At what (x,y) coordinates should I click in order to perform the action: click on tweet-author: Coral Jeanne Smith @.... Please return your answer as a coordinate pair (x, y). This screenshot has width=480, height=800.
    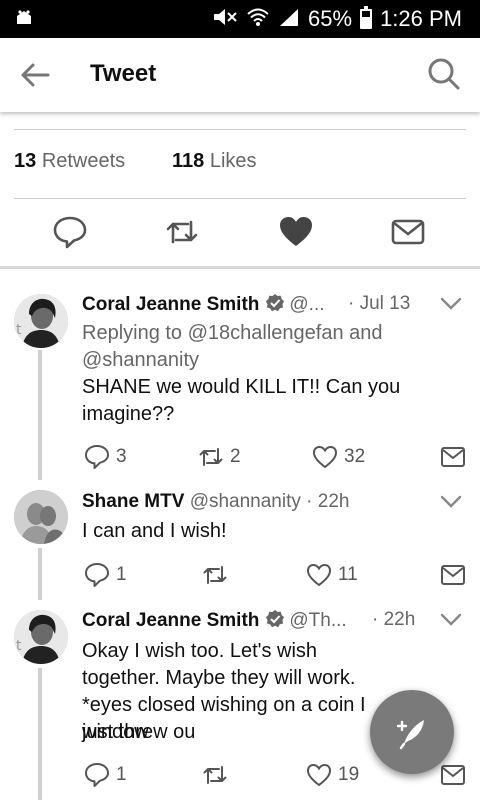
    Looking at the image, I should click on (203, 304).